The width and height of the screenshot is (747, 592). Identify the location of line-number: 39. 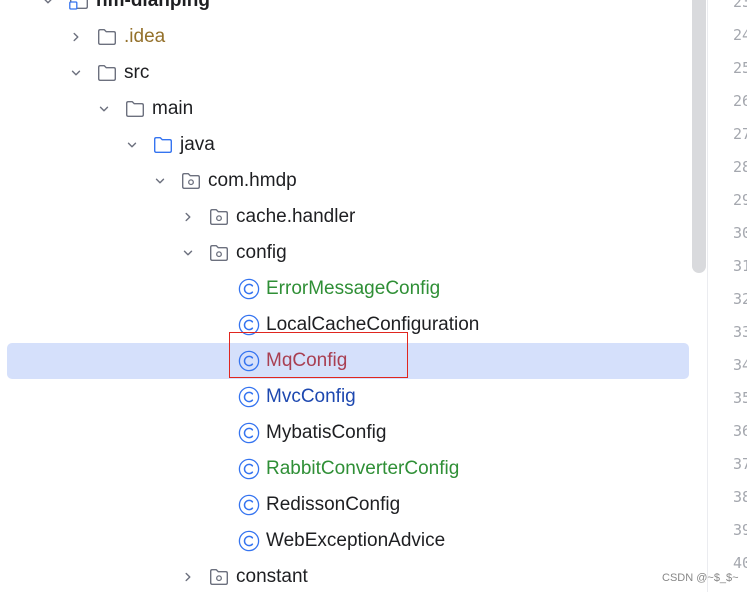
(740, 530).